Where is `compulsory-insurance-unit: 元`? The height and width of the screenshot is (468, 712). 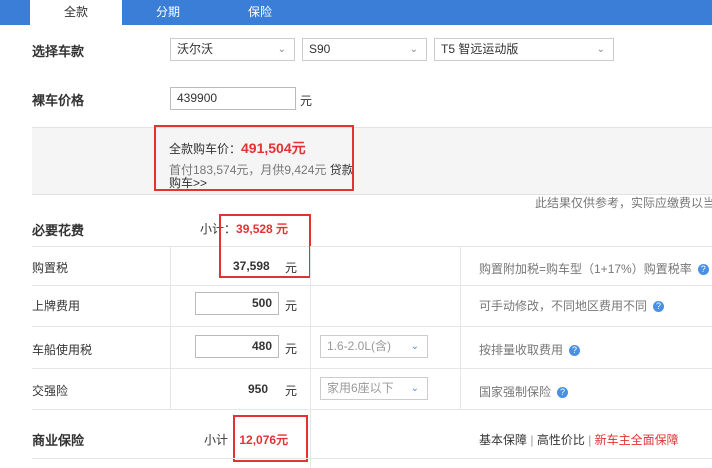
compulsory-insurance-unit: 元 is located at coordinates (291, 391).